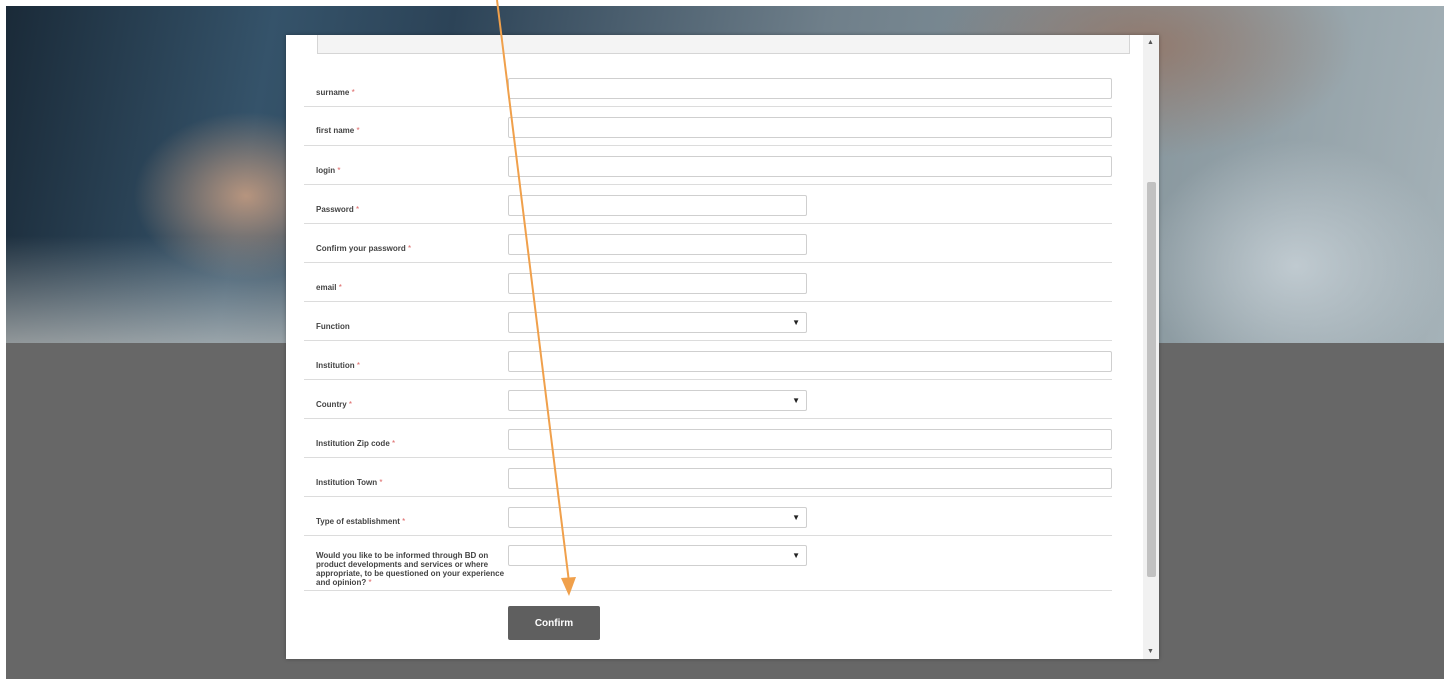  Describe the element at coordinates (335, 92) in the screenshot. I see `surname-label: surname *` at that location.